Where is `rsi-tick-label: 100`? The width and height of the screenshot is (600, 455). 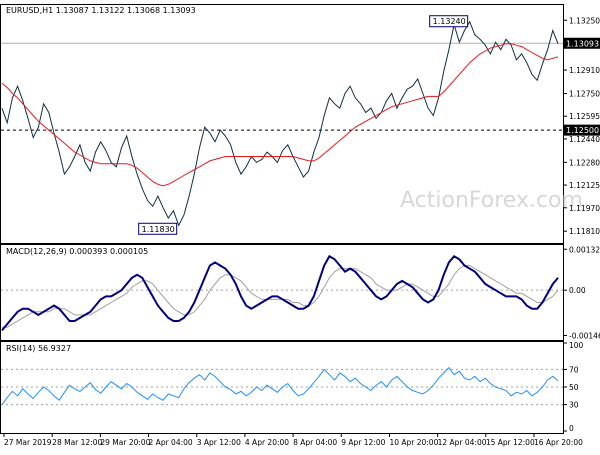
rsi-tick-label: 100 is located at coordinates (576, 345).